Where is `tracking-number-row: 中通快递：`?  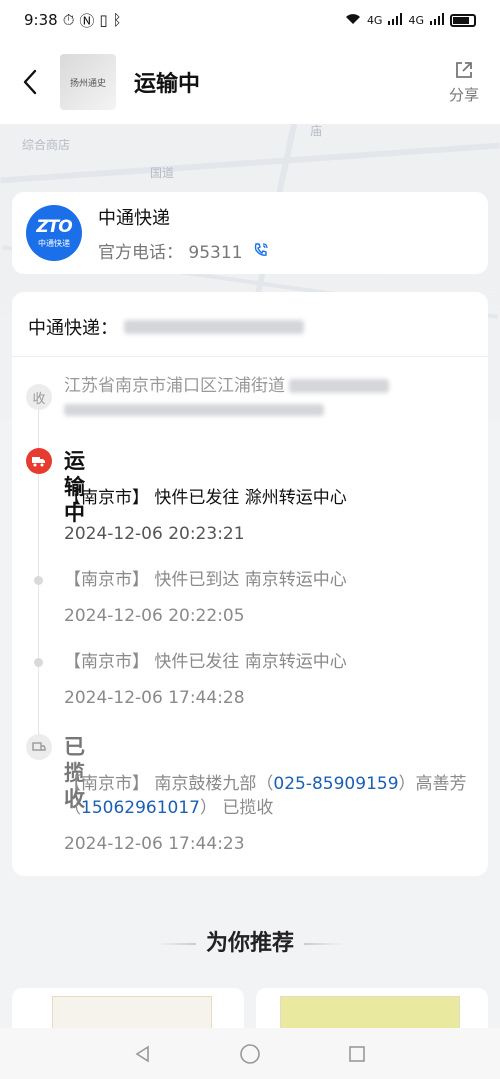 tracking-number-row: 中通快递： is located at coordinates (166, 327).